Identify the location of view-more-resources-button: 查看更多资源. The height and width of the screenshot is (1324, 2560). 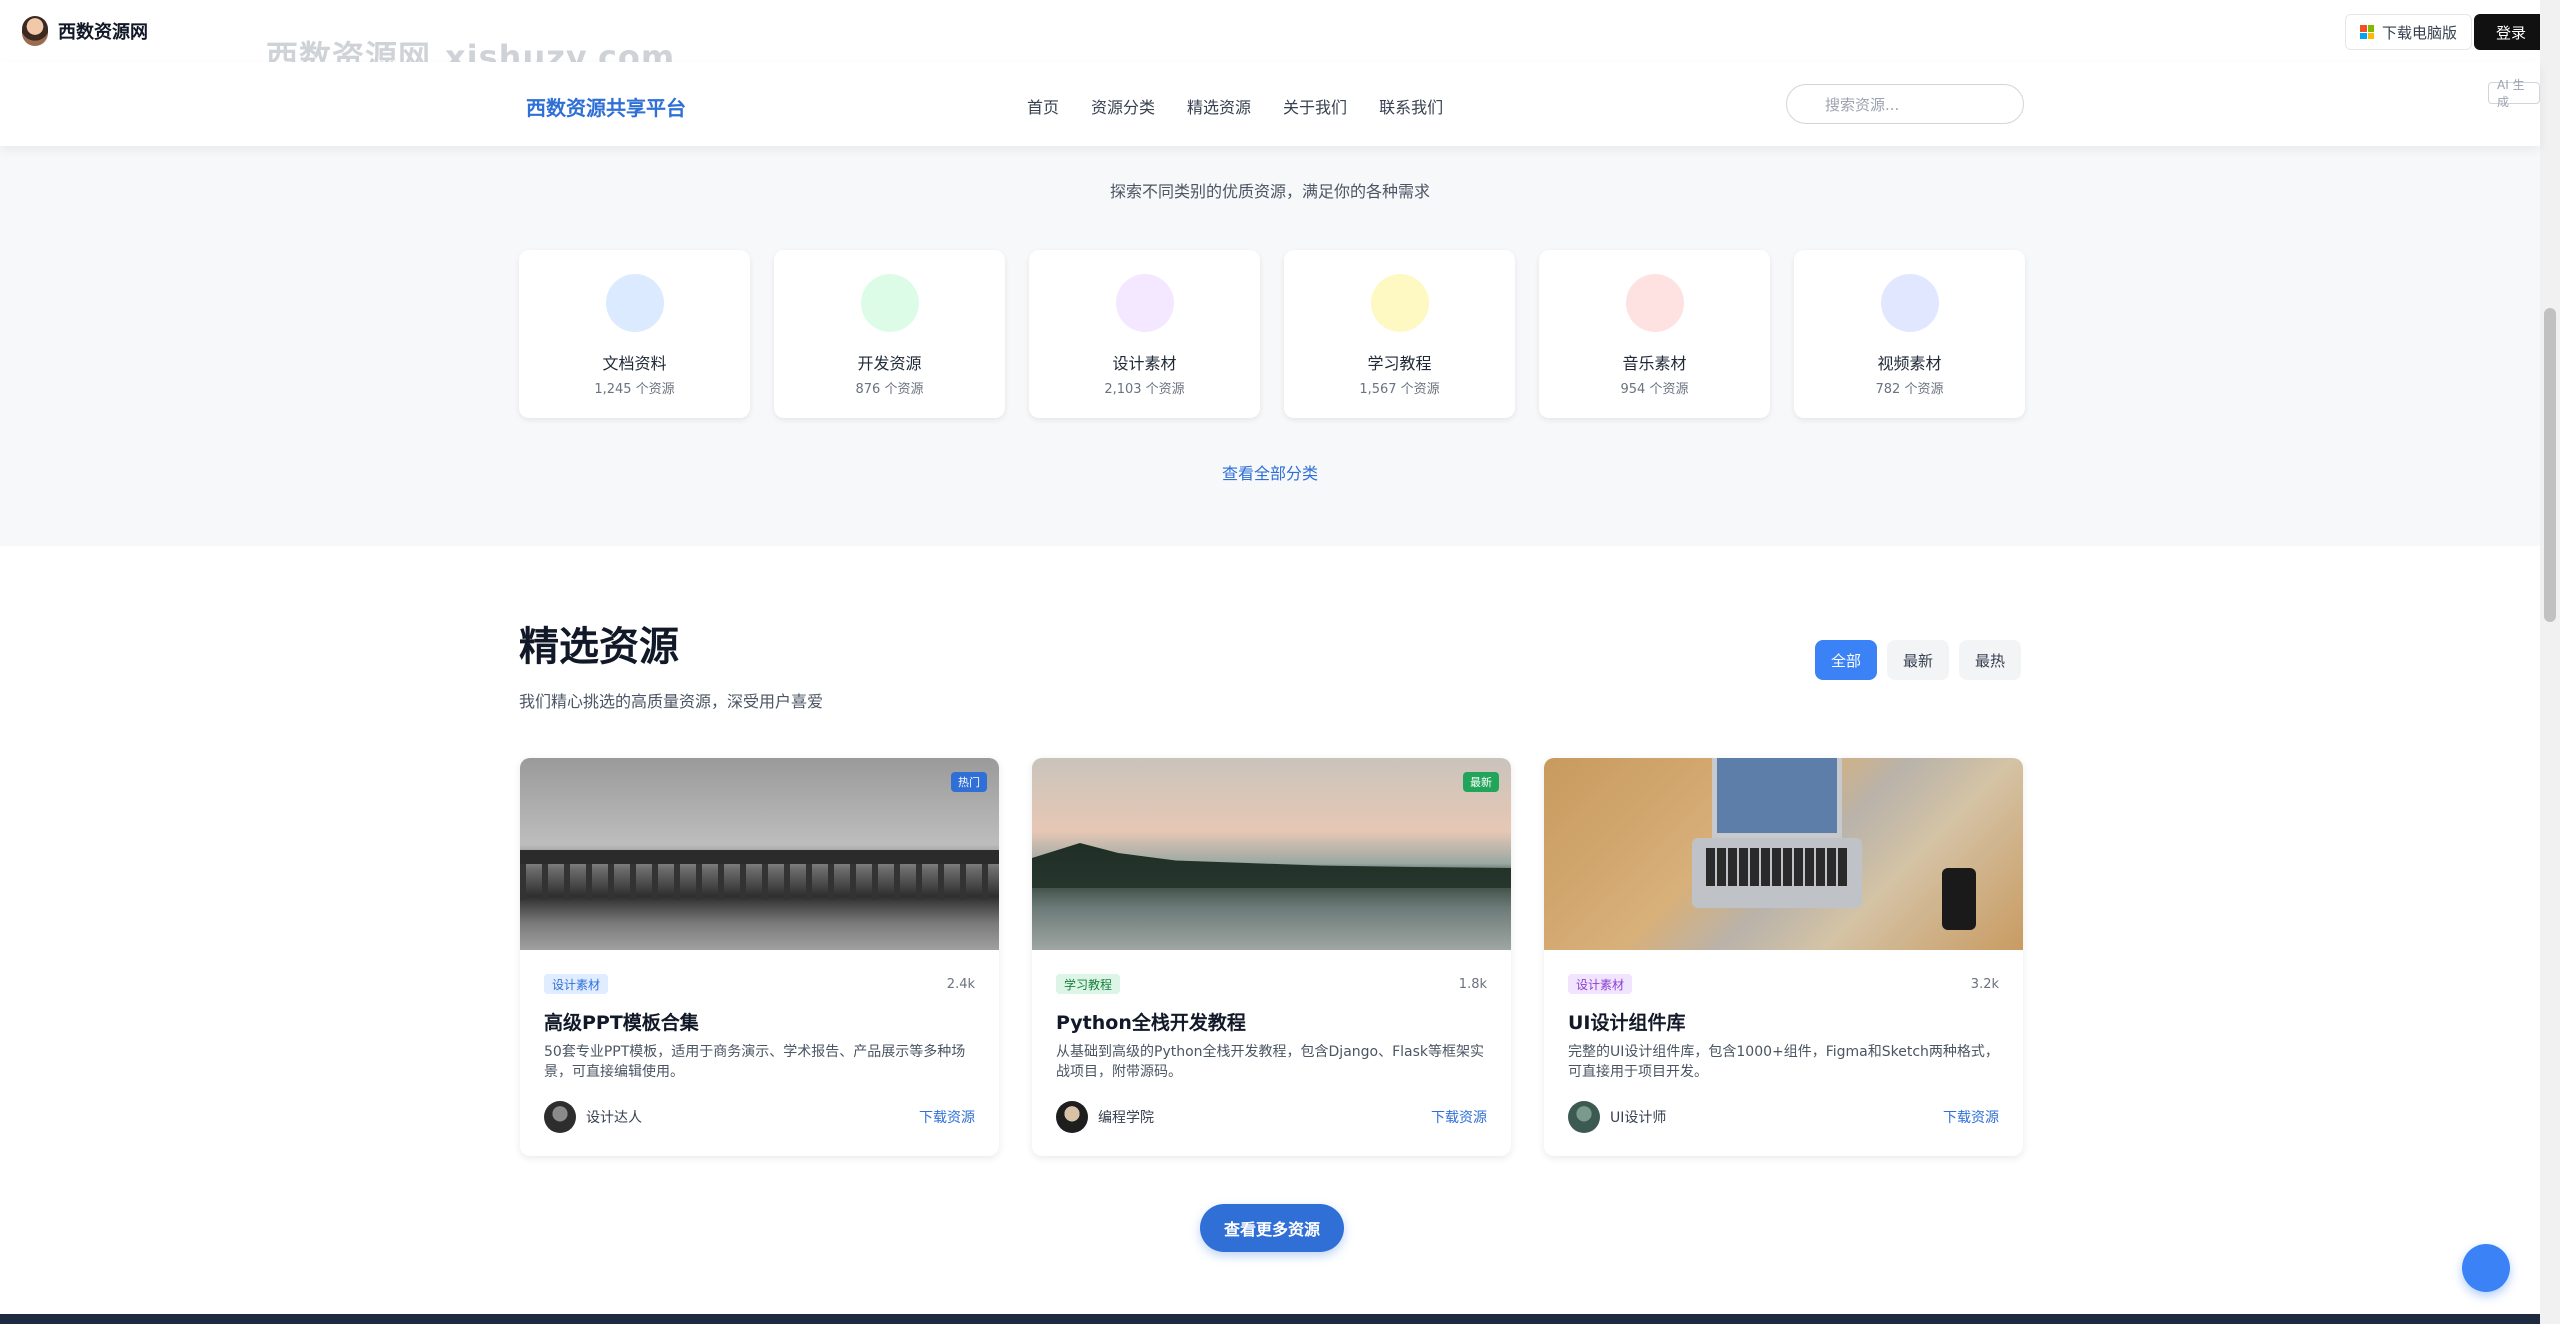
(1272, 1228).